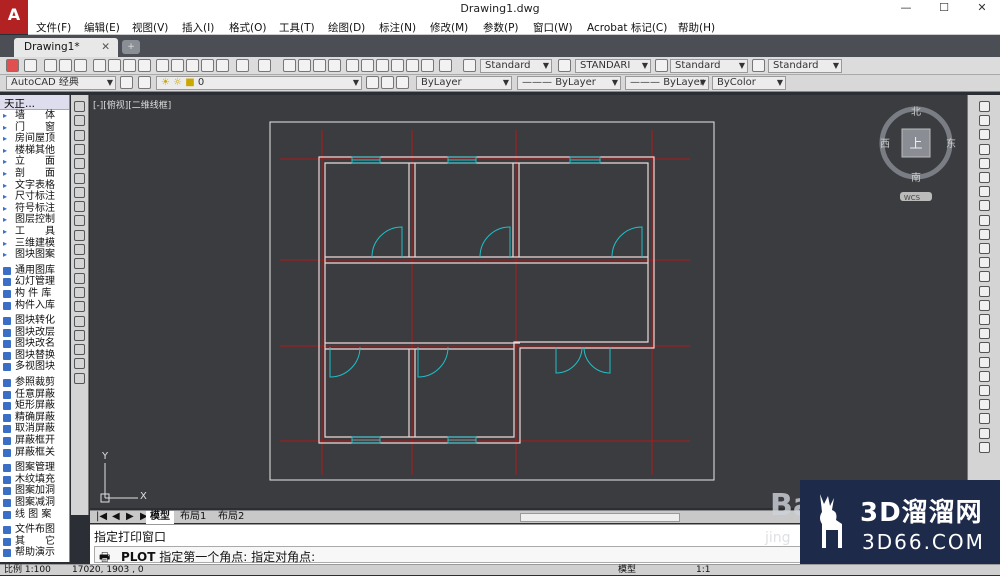  Describe the element at coordinates (193, 517) in the screenshot. I see `tab-layout1: 布局1` at that location.